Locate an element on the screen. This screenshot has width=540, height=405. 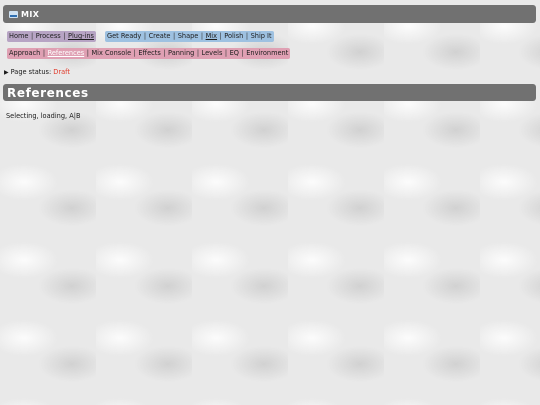
nav-item-shape: Shape is located at coordinates (188, 36).